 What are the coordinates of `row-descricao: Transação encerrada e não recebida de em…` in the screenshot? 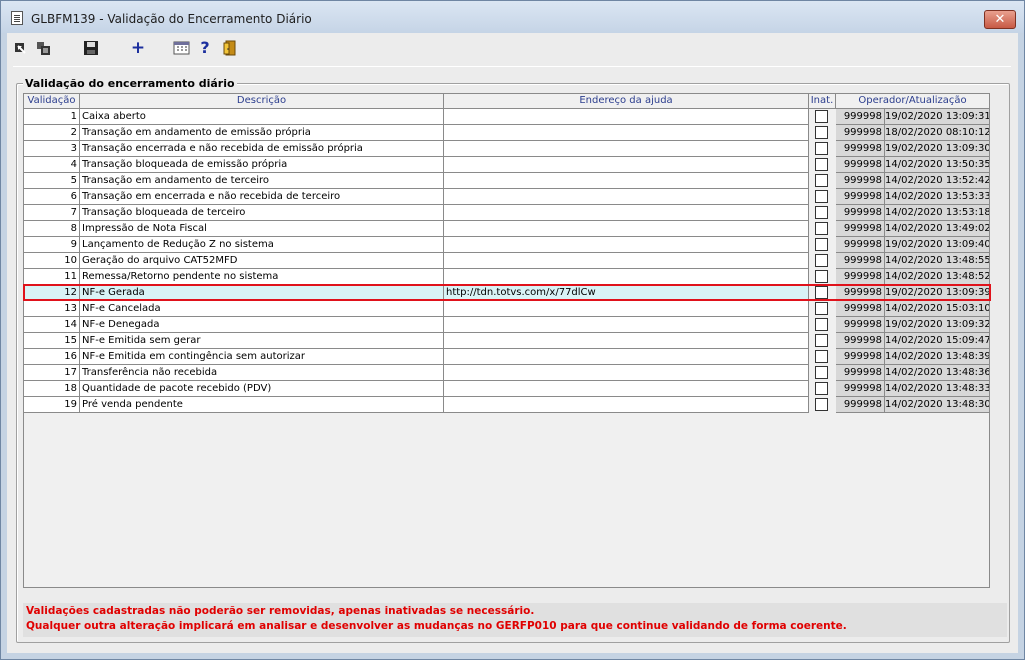 It's located at (262, 149).